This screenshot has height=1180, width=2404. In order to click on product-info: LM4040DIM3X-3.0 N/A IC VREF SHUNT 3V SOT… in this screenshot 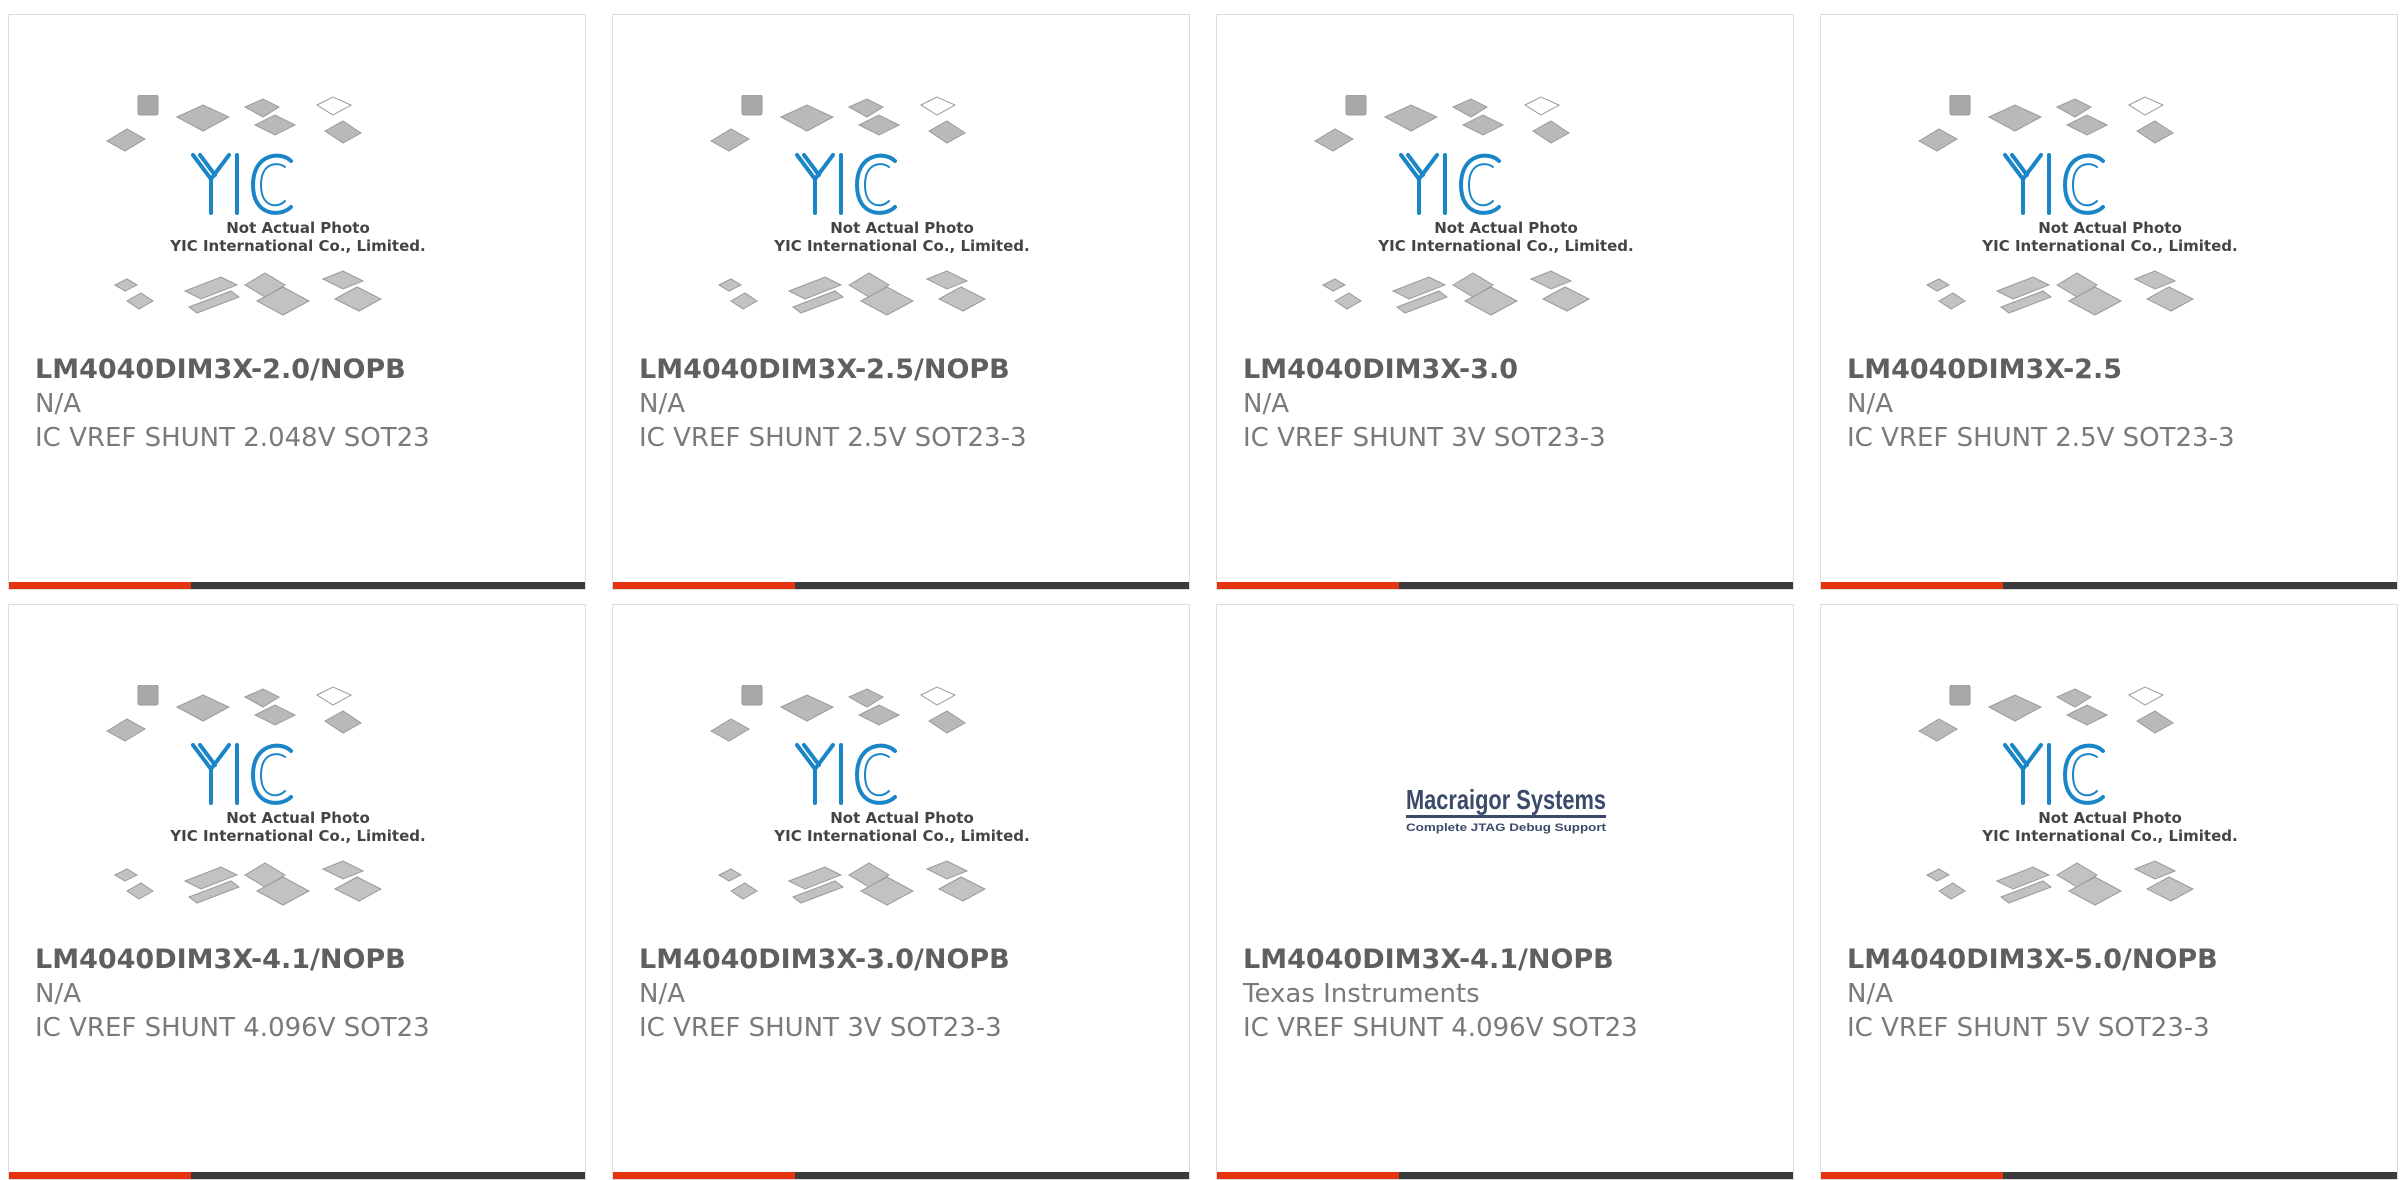, I will do `click(1508, 404)`.